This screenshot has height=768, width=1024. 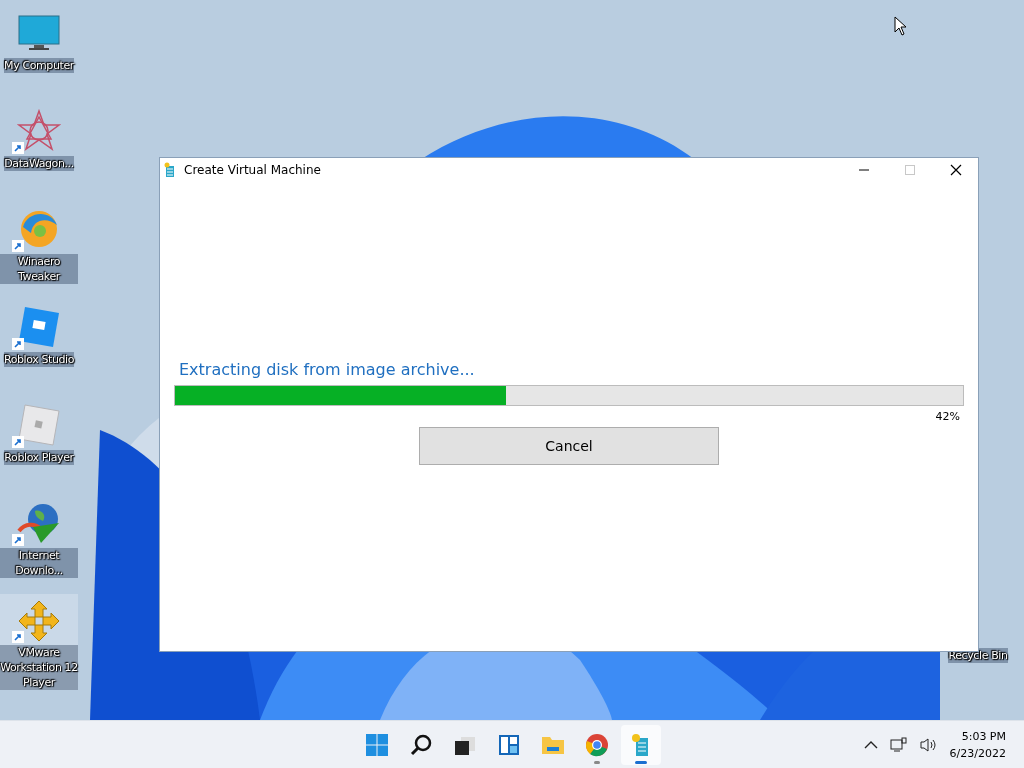 What do you see at coordinates (898, 744) in the screenshot?
I see `network-icon` at bounding box center [898, 744].